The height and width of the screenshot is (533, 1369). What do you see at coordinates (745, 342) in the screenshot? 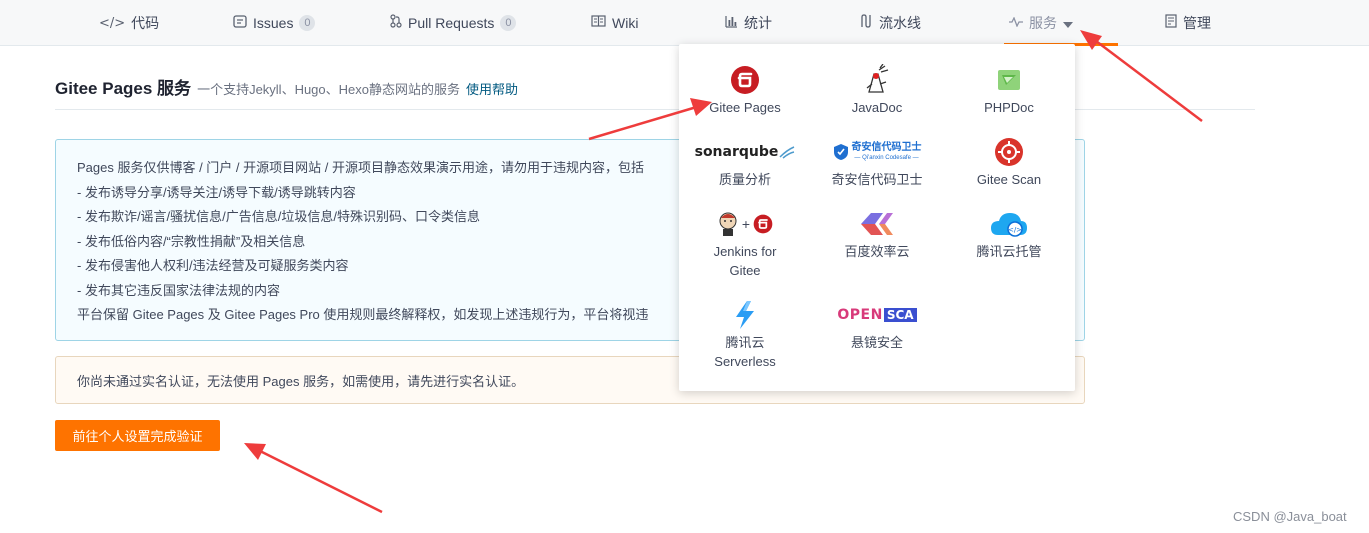
I see `service-label-line: 腾讯云` at bounding box center [745, 342].